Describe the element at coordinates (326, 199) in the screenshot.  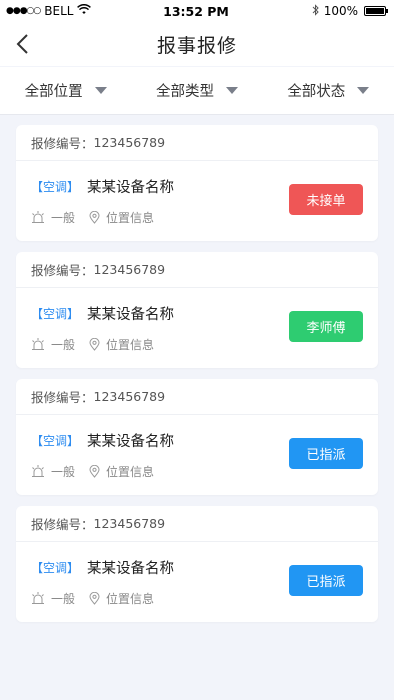
I see `status-button: 未接单` at that location.